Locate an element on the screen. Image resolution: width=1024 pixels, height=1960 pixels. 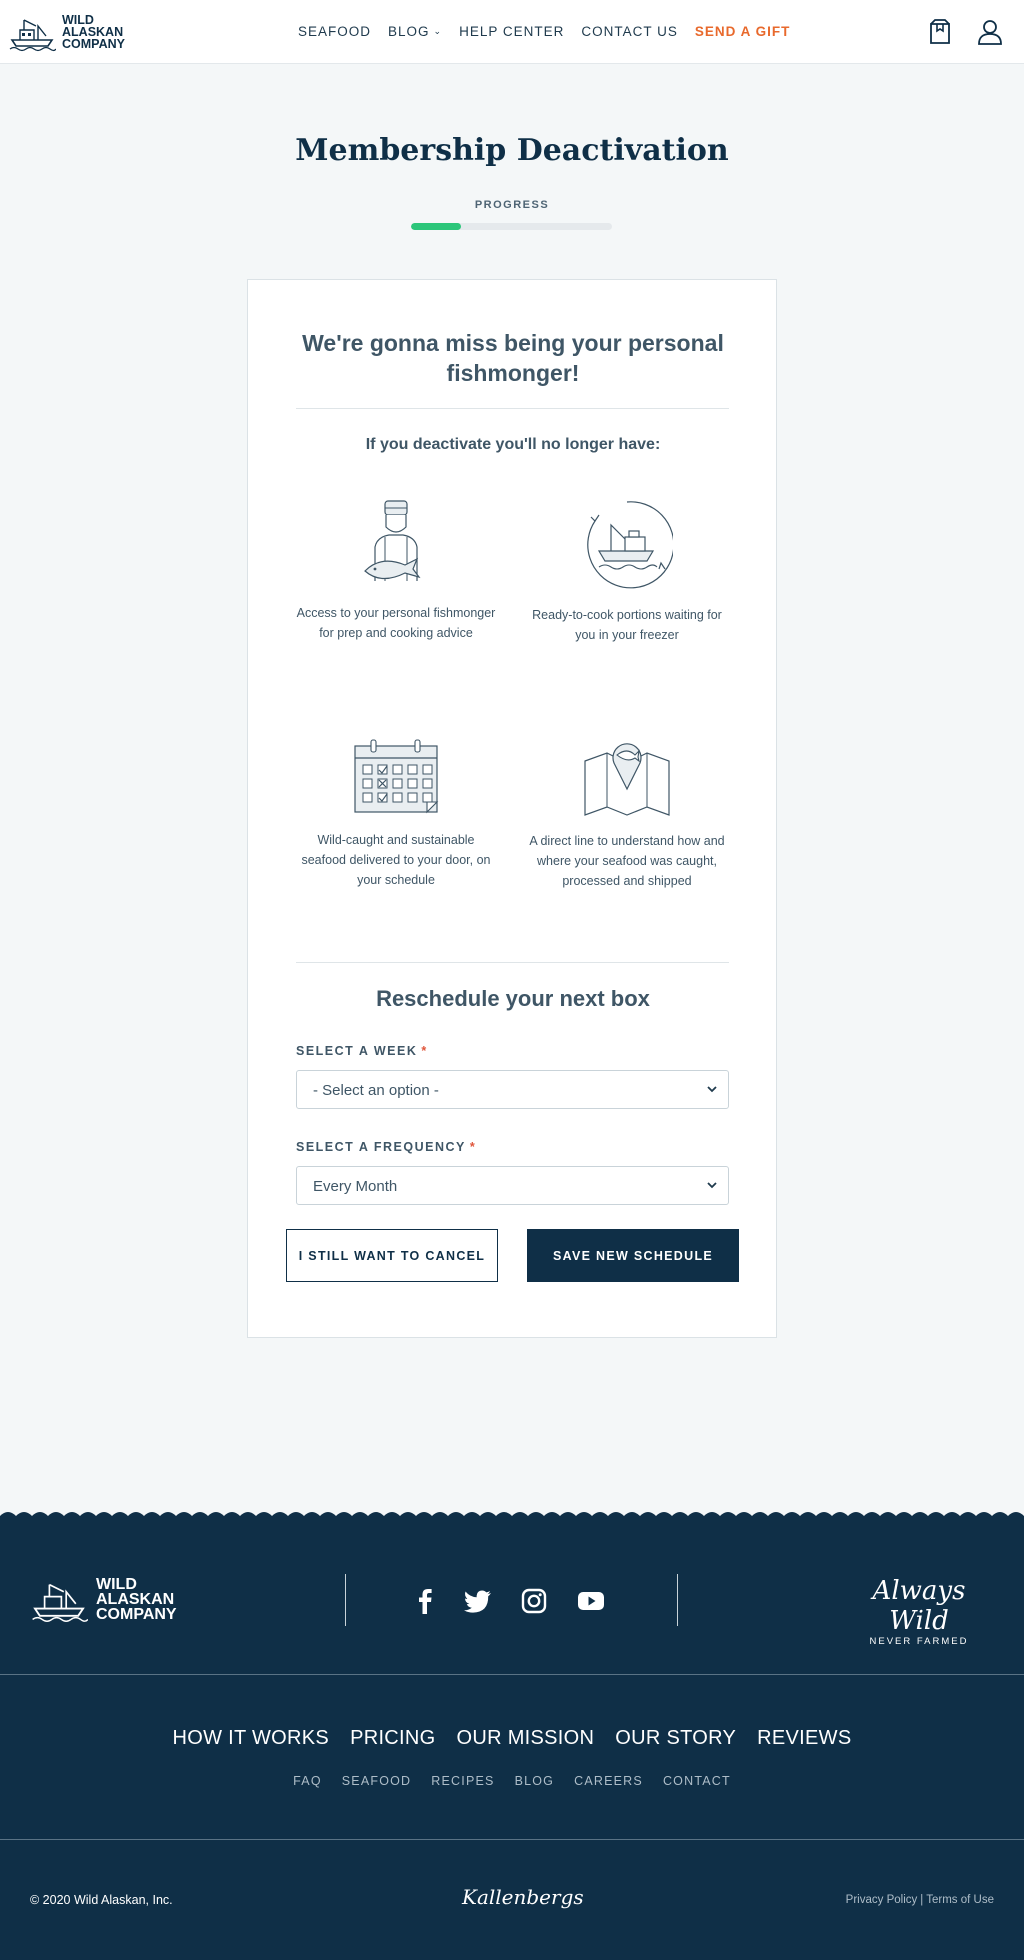
footer-link-our-mission: OUR MISSION is located at coordinates (526, 1738).